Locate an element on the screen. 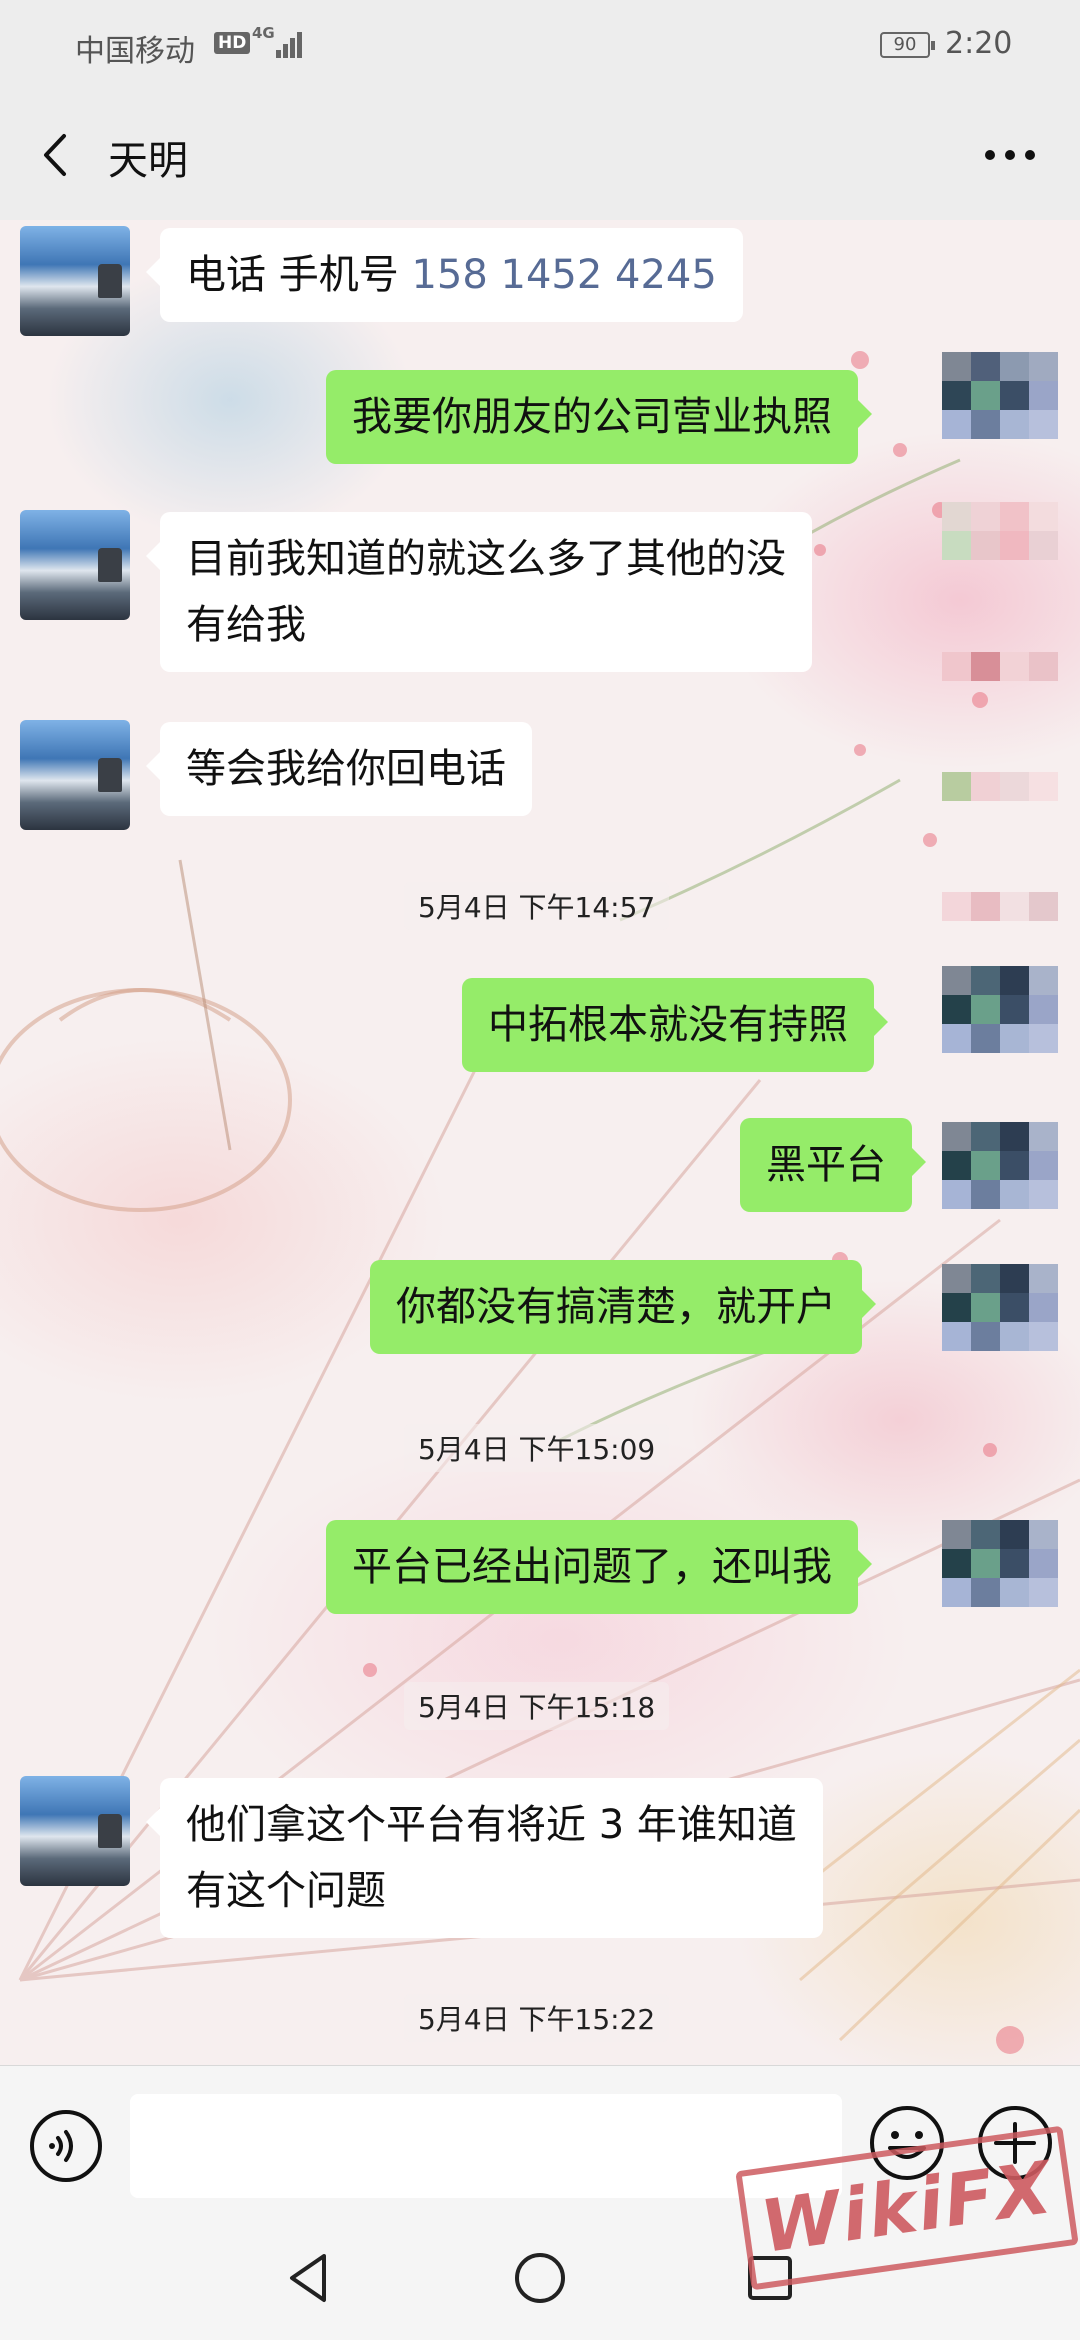 The height and width of the screenshot is (2340, 1080). message-text: 你都没有搞清楚，就开户 is located at coordinates (616, 1307).